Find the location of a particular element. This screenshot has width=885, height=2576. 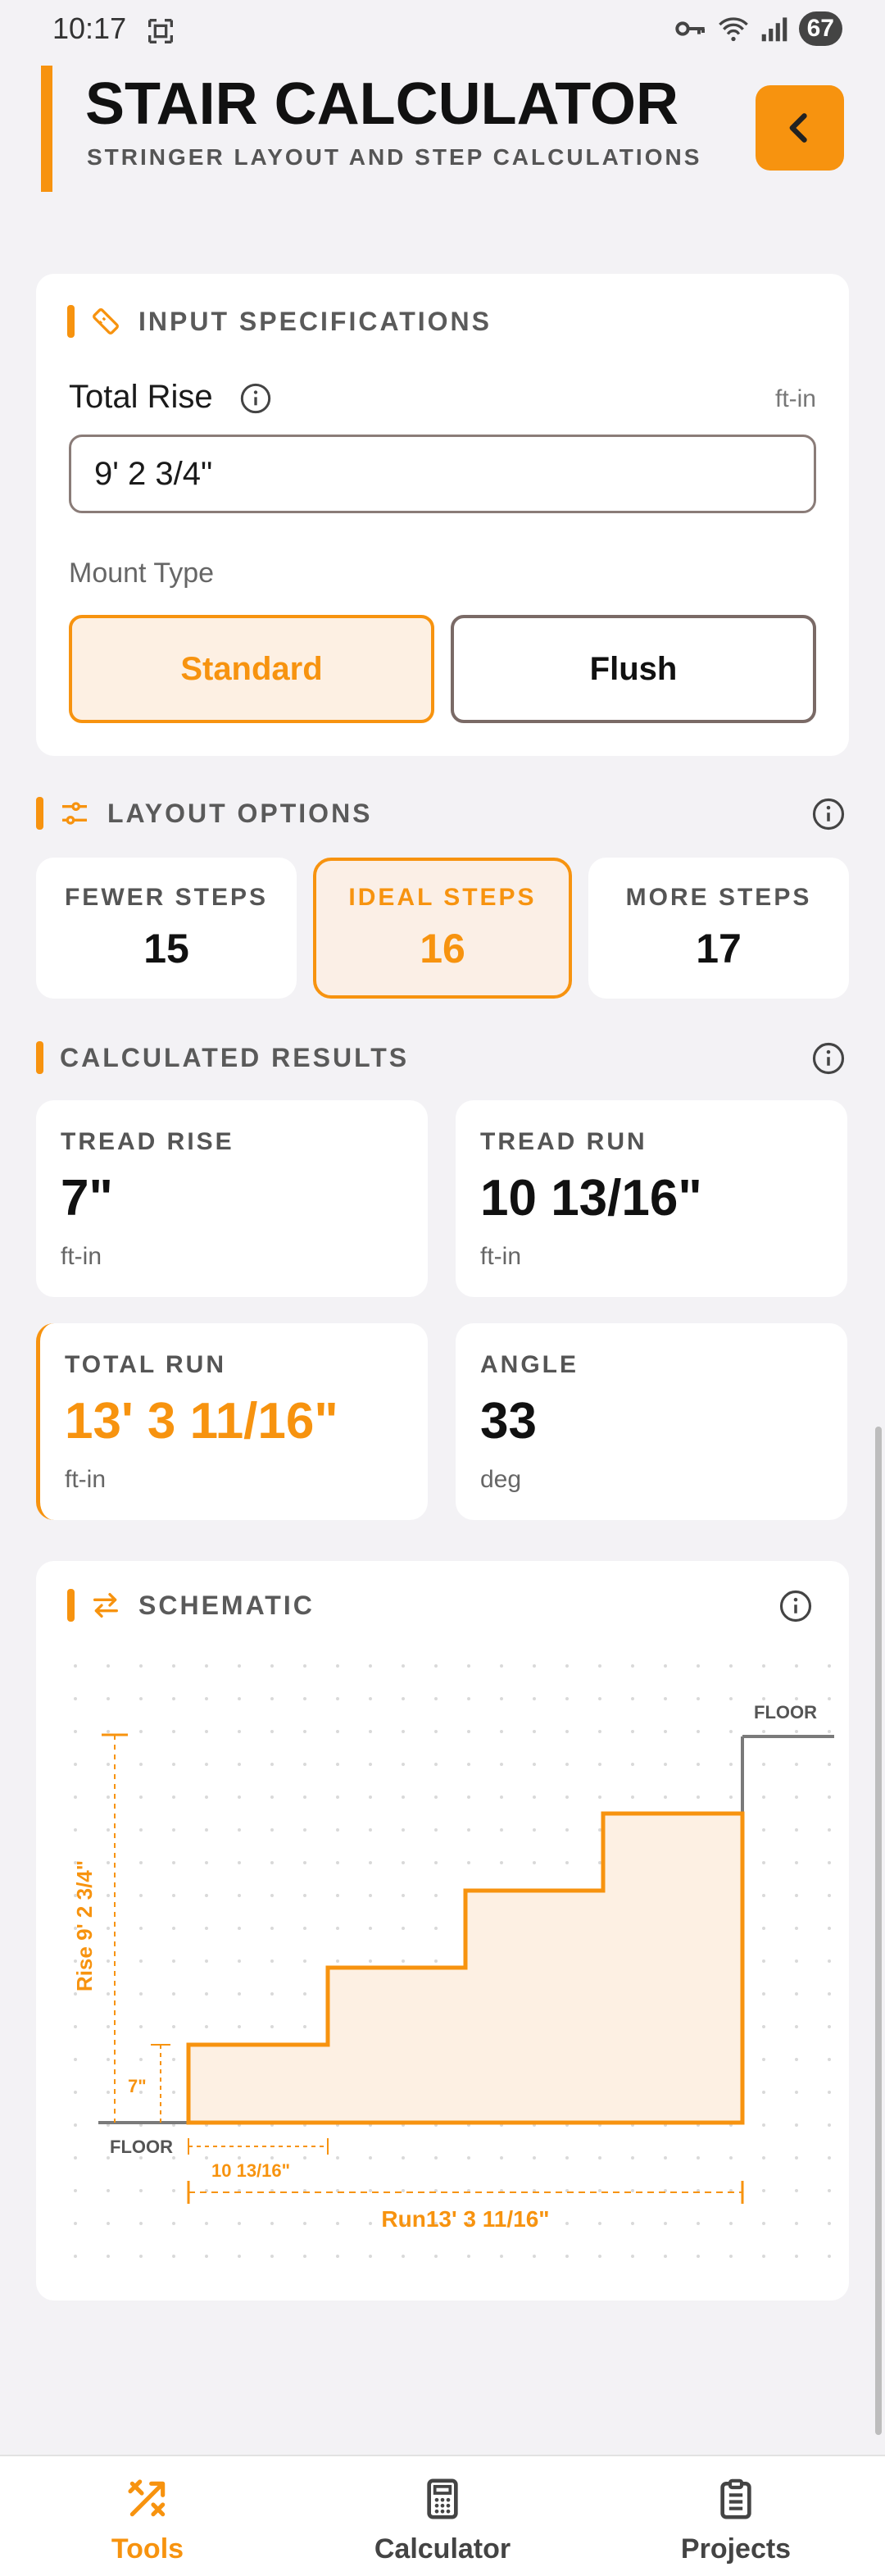

scrollbar is located at coordinates (878, 1931).